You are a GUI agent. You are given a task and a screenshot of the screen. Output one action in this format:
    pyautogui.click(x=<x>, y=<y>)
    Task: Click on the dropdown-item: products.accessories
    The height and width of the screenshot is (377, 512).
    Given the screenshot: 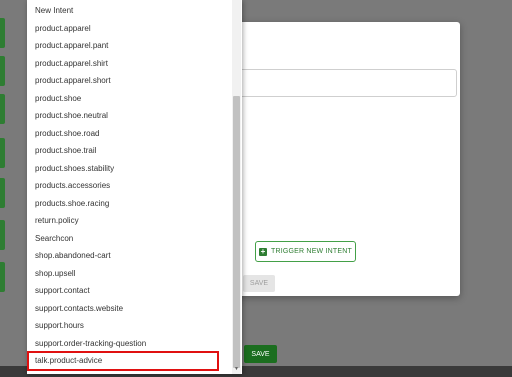 What is the action you would take?
    pyautogui.click(x=129, y=186)
    